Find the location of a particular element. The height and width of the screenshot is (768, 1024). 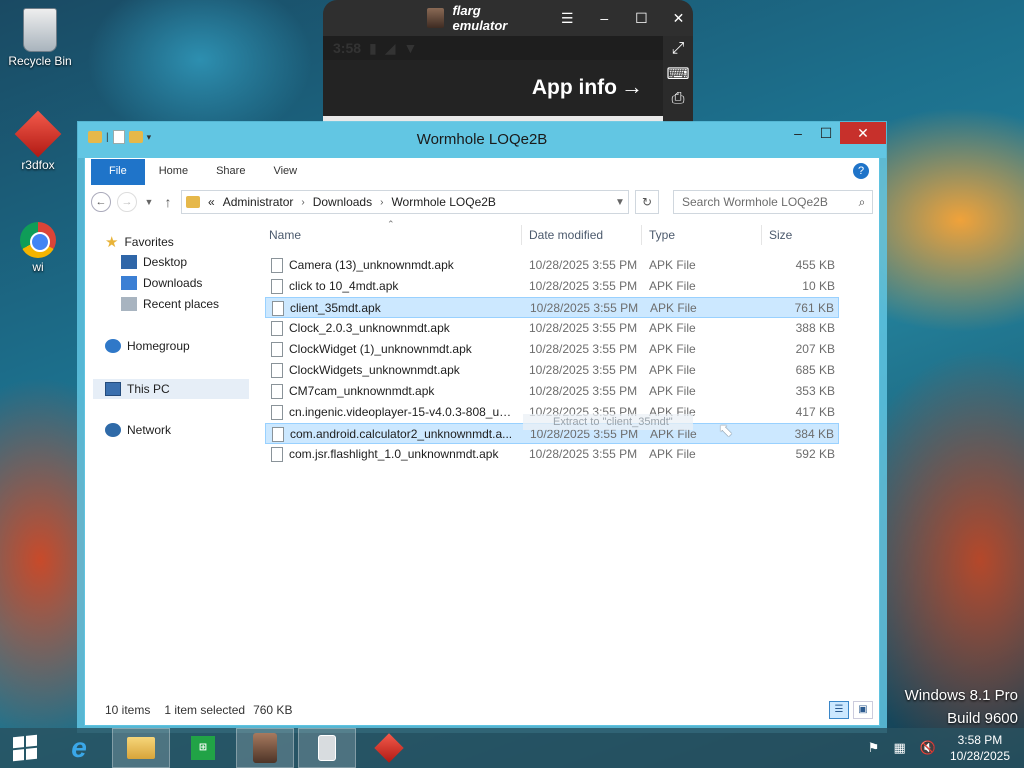

system-tray: ⚑ ▦ 🔇 3:58 PM 10/28/2025 is located at coordinates (946, 748).